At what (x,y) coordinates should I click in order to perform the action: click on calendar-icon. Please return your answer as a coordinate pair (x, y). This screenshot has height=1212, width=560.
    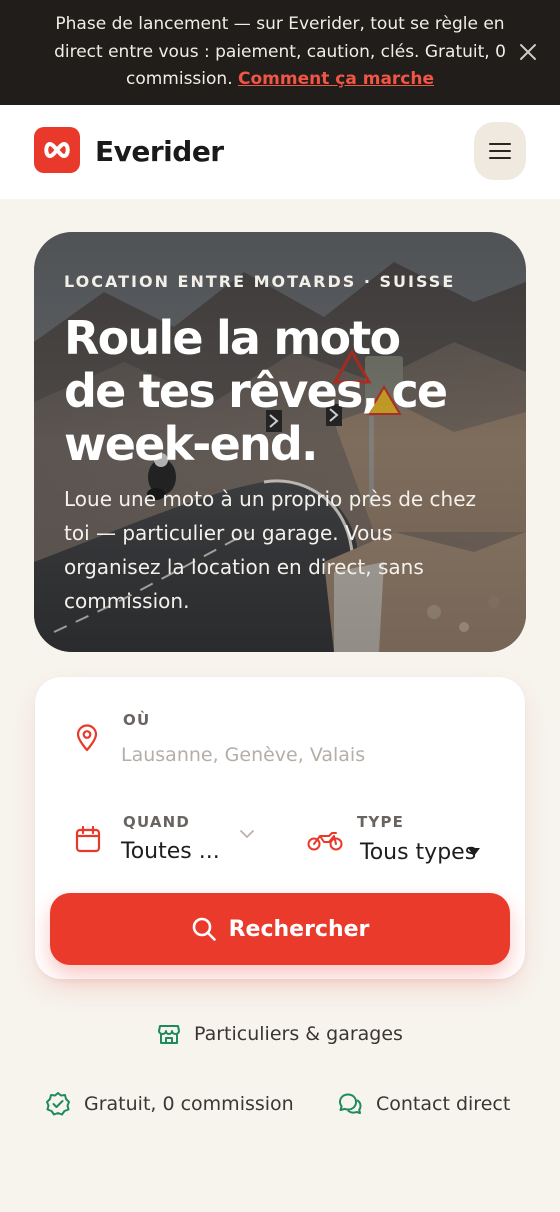
    Looking at the image, I should click on (88, 839).